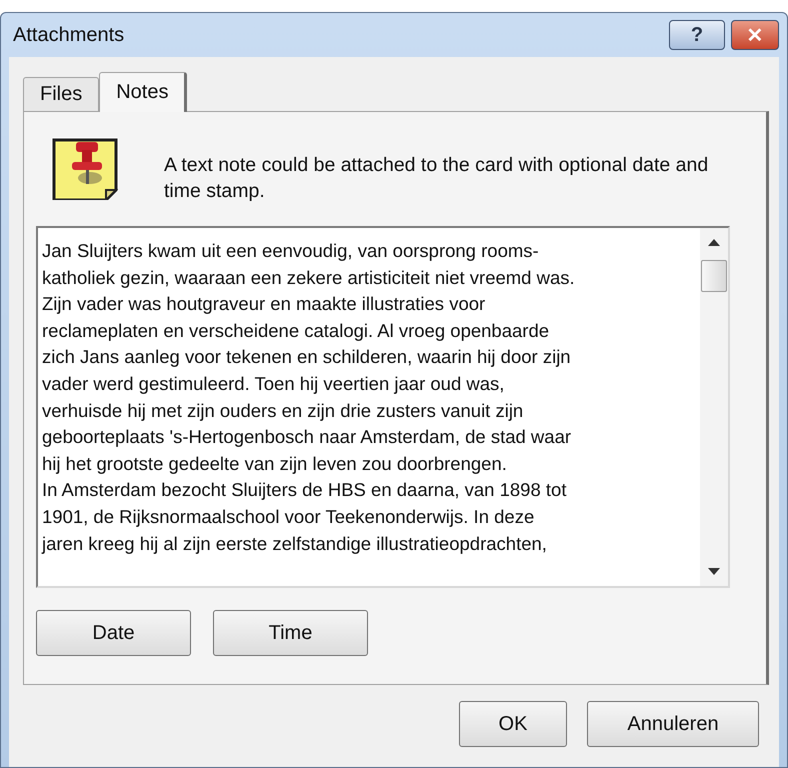  What do you see at coordinates (290, 633) in the screenshot?
I see `stamp-button: Time` at bounding box center [290, 633].